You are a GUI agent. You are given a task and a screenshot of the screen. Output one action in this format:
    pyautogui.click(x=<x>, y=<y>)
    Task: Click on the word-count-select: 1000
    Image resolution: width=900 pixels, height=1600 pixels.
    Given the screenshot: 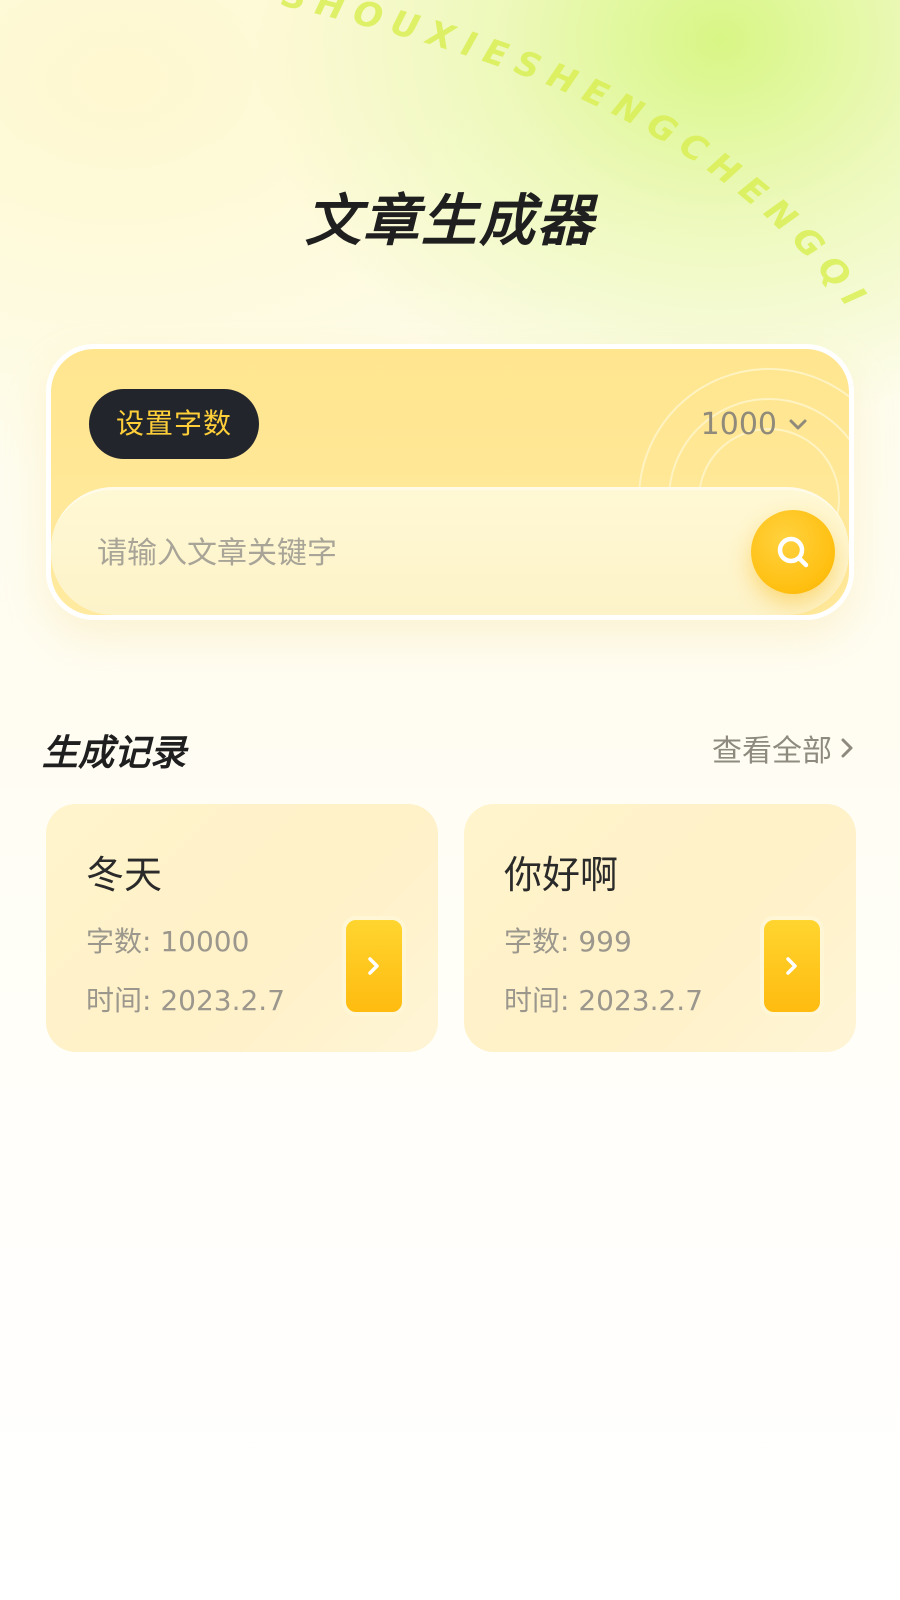 What is the action you would take?
    pyautogui.click(x=755, y=424)
    